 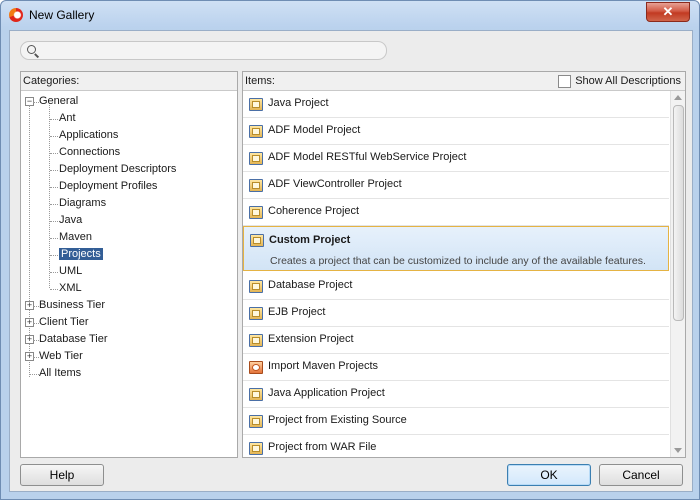 I want to click on list-item: Java Application Project, so click(x=456, y=394).